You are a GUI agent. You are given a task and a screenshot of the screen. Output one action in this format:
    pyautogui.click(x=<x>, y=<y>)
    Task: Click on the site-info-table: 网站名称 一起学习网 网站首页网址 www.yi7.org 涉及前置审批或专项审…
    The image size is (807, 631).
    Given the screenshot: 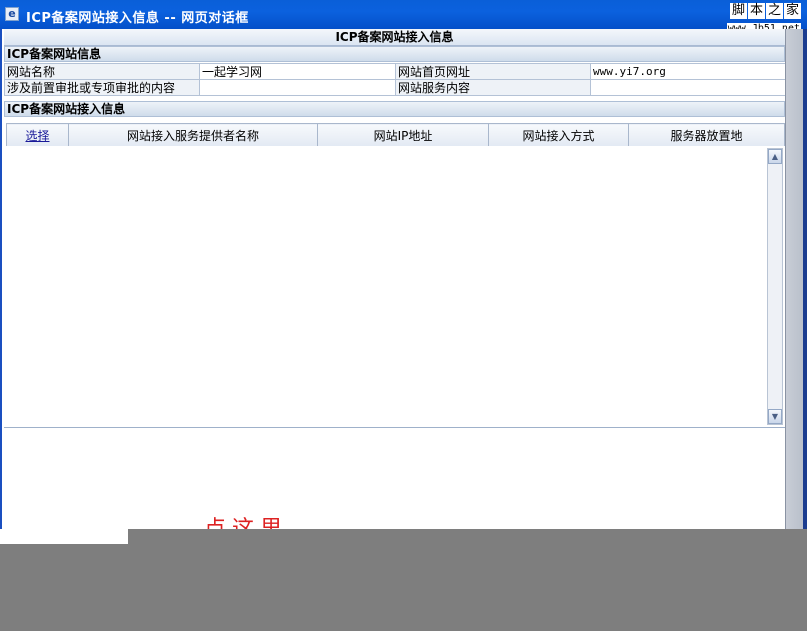 What is the action you would take?
    pyautogui.click(x=395, y=79)
    